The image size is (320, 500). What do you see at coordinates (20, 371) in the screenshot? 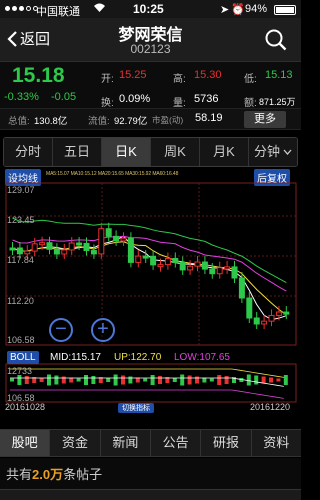
I see `vol-tick-top: 12733` at bounding box center [20, 371].